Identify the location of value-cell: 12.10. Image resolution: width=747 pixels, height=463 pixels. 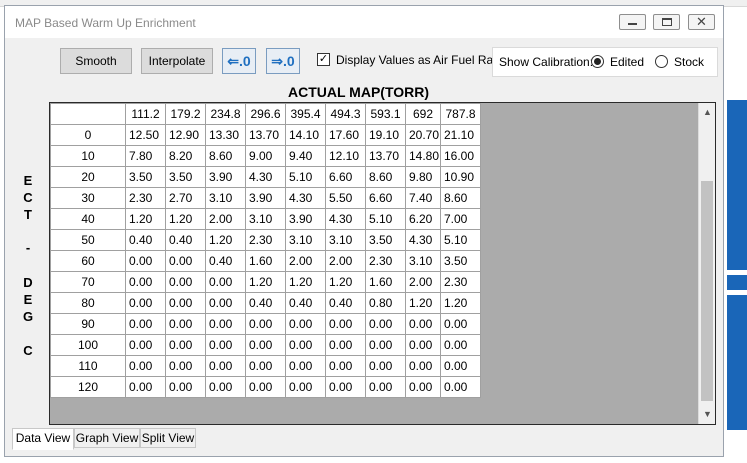
(345, 156).